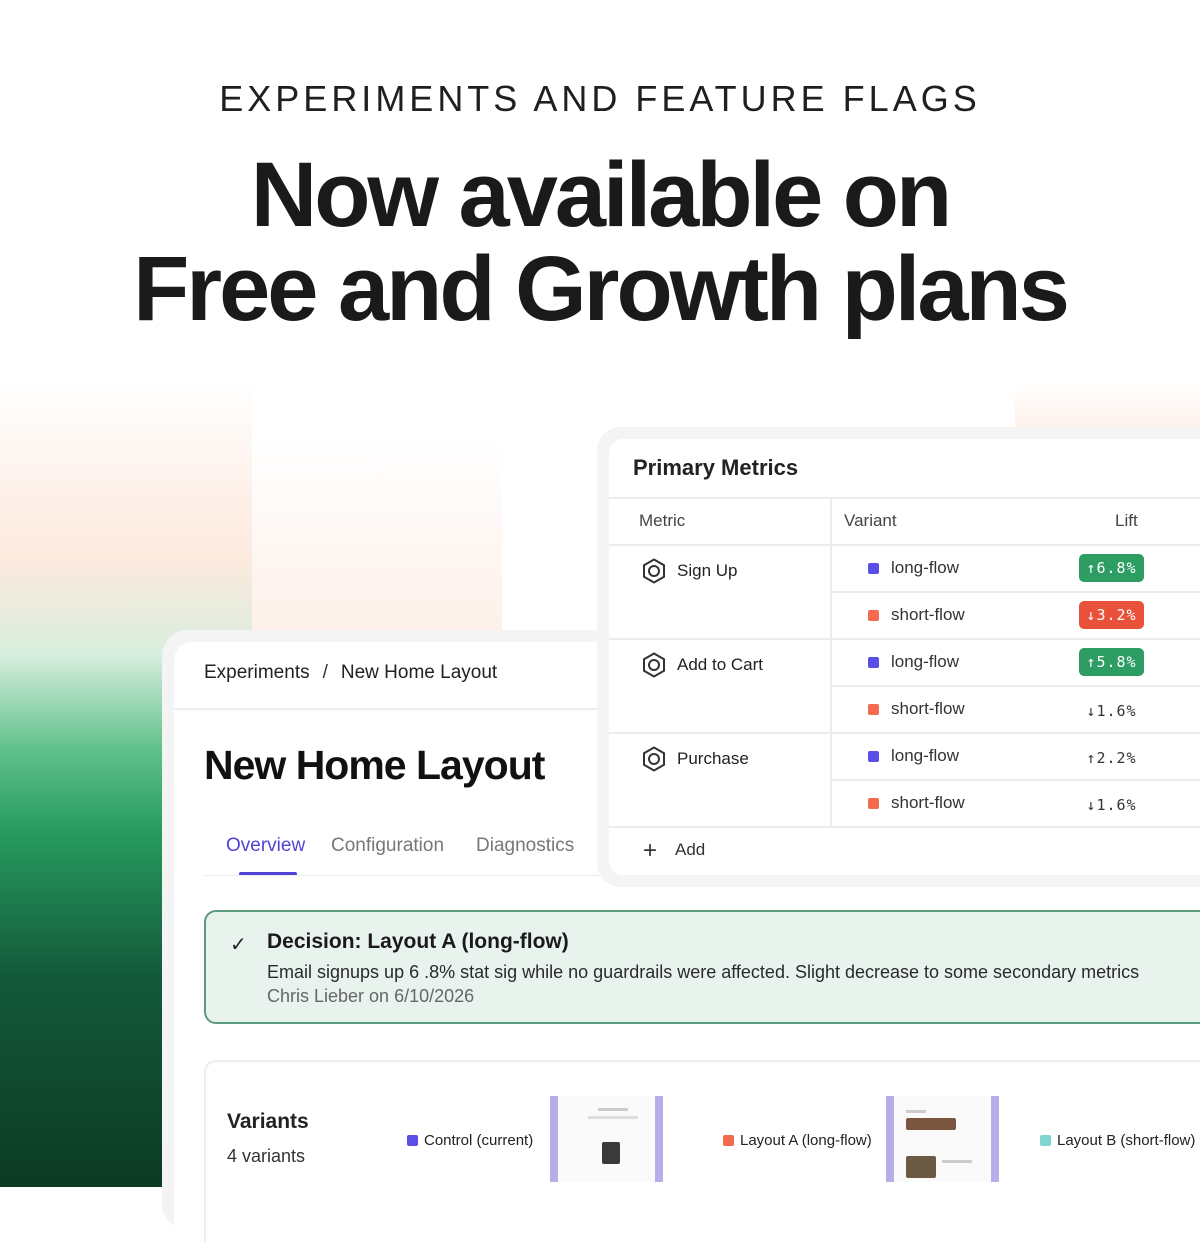  I want to click on add-metric-label: Add, so click(690, 849).